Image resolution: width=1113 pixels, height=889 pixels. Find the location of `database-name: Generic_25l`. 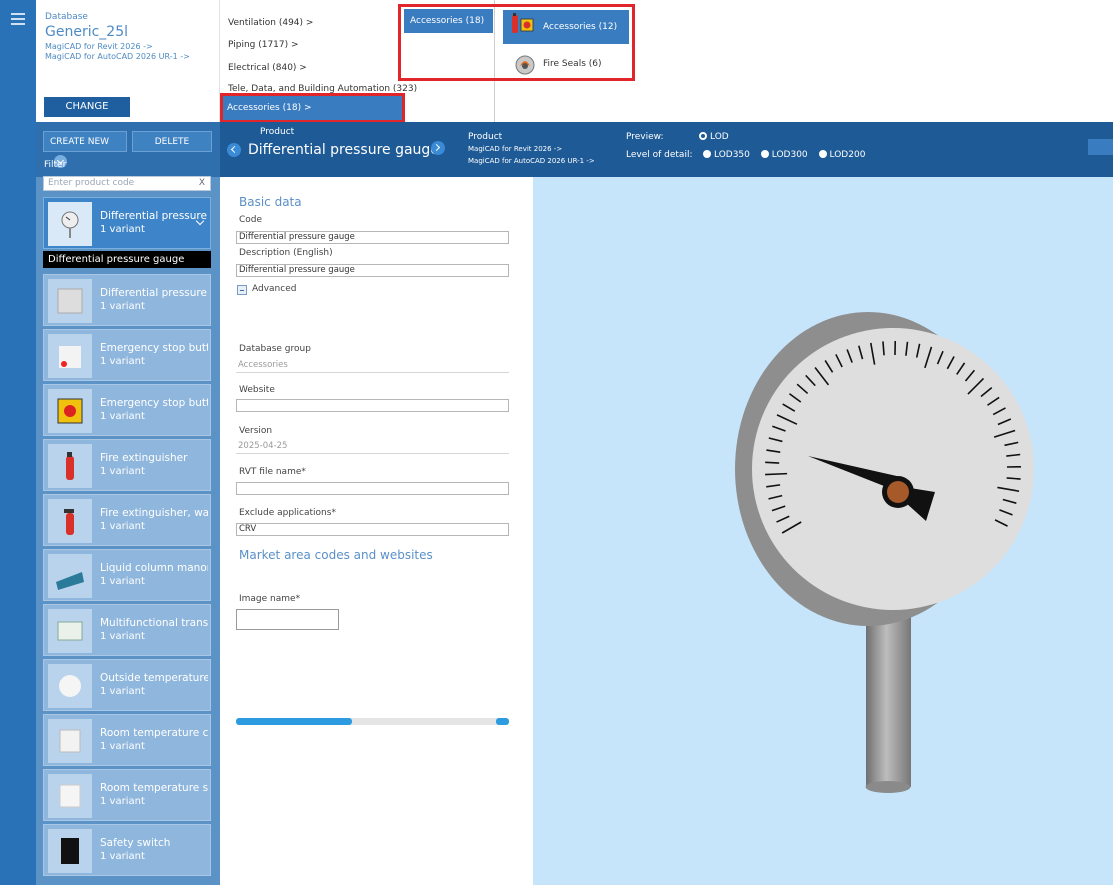

database-name: Generic_25l is located at coordinates (86, 32).